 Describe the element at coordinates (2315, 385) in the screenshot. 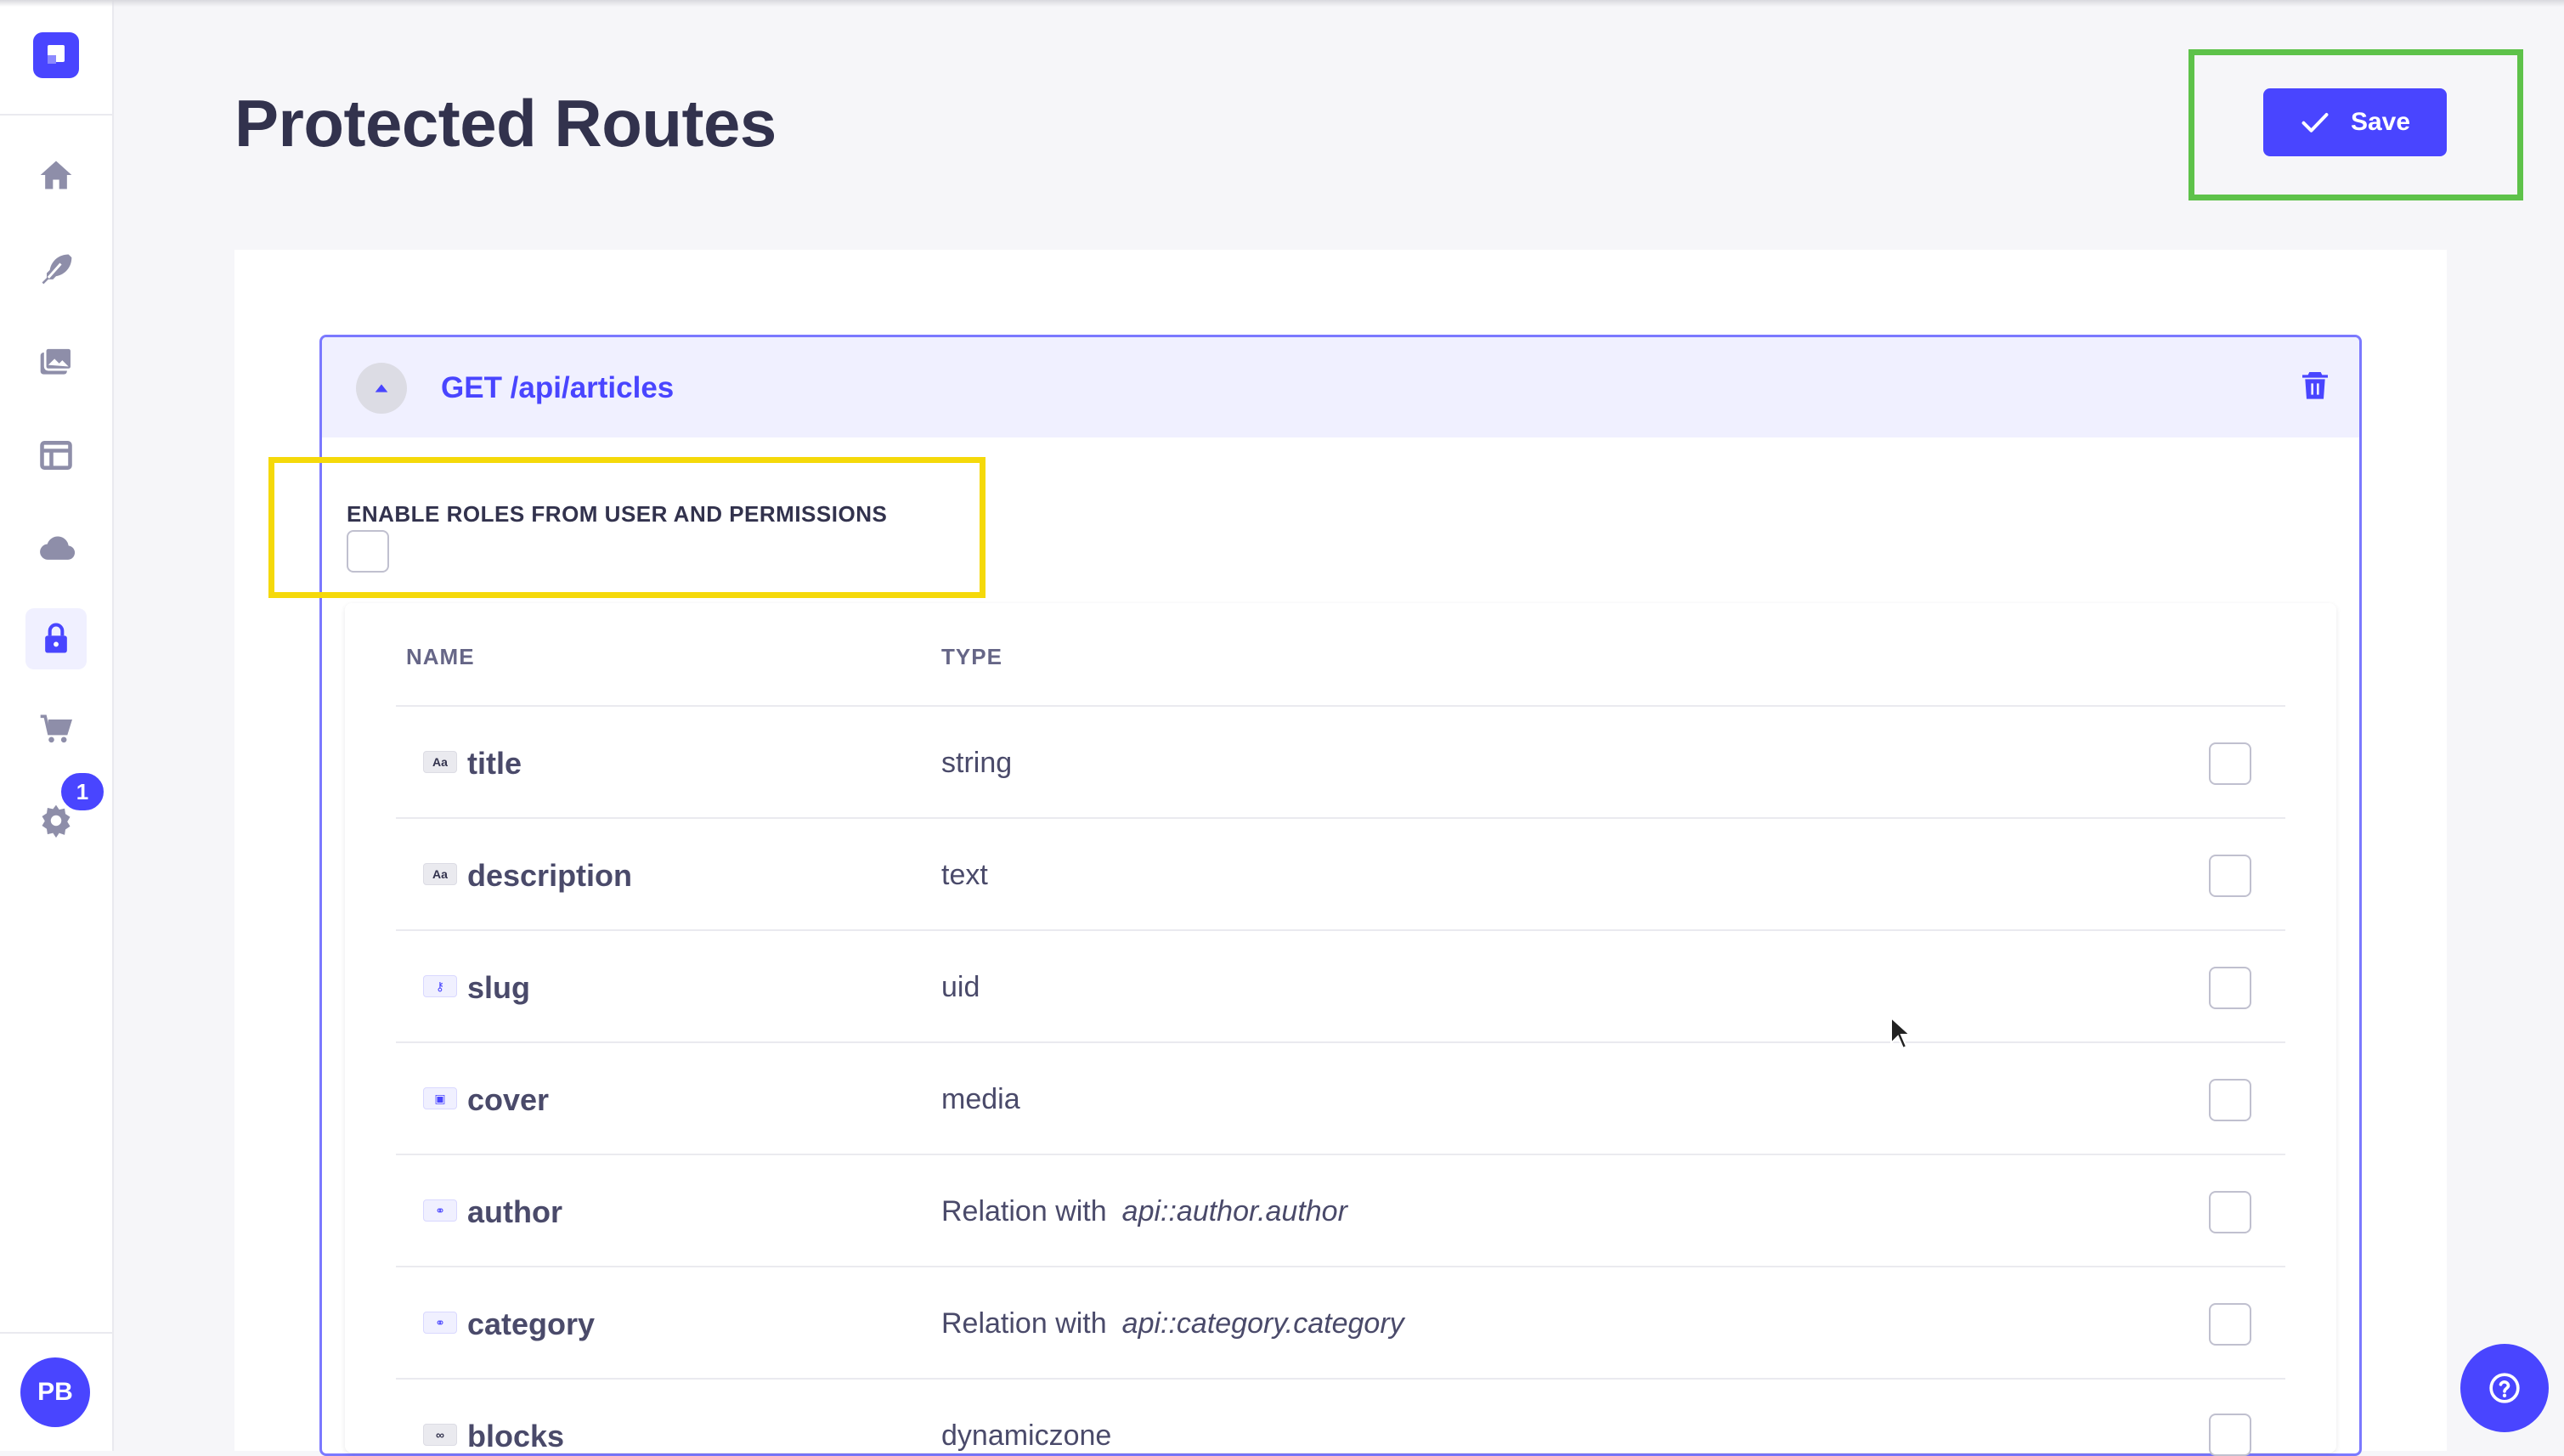

I see `trash-icon` at that location.